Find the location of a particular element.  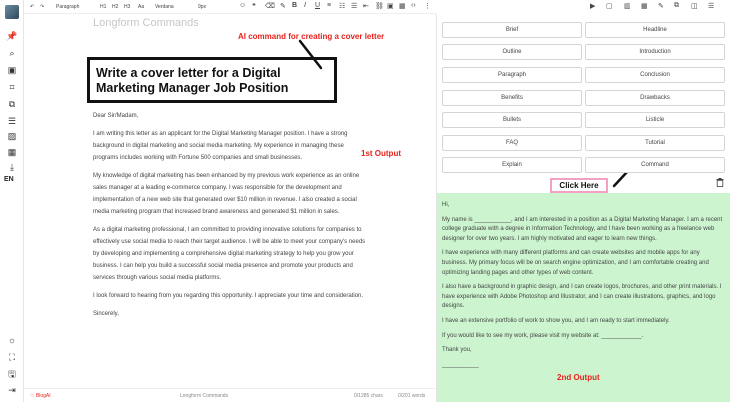

code-block-icon: ‹› is located at coordinates (413, 5).